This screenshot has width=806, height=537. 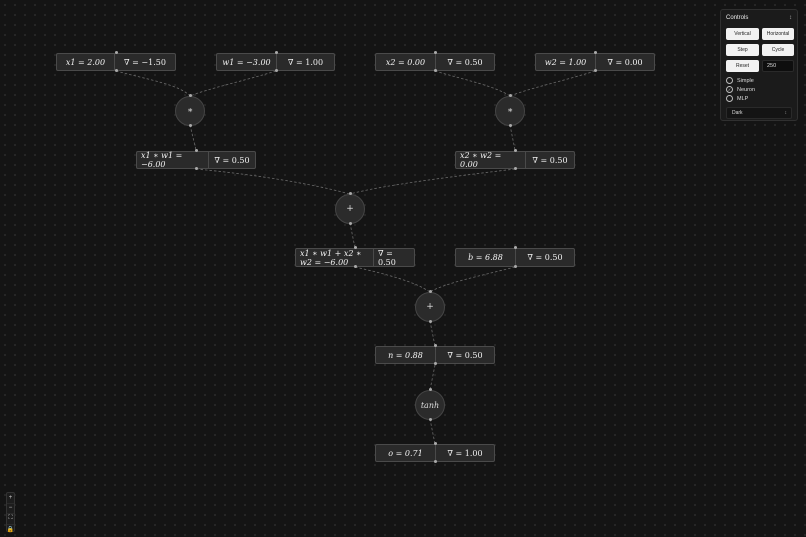 What do you see at coordinates (778, 34) in the screenshot?
I see `horizontal-button: Horizontal` at bounding box center [778, 34].